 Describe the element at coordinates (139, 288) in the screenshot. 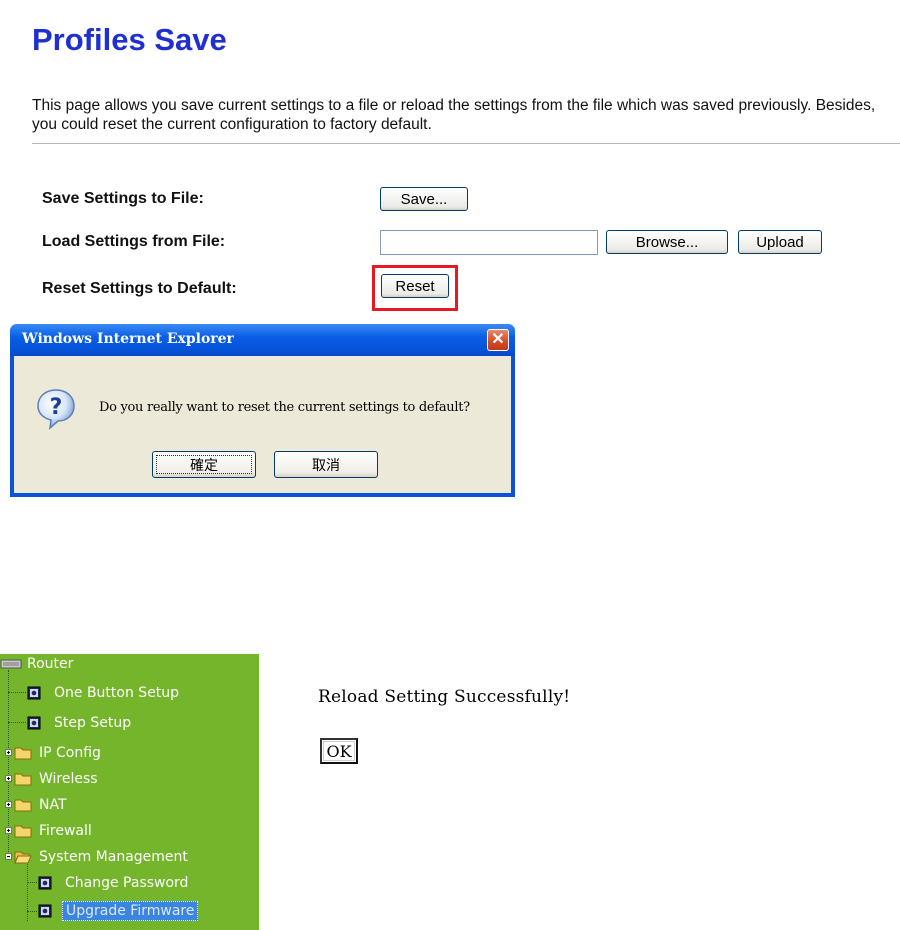

I see `reset-settings-label: Reset Settings to Default:` at that location.